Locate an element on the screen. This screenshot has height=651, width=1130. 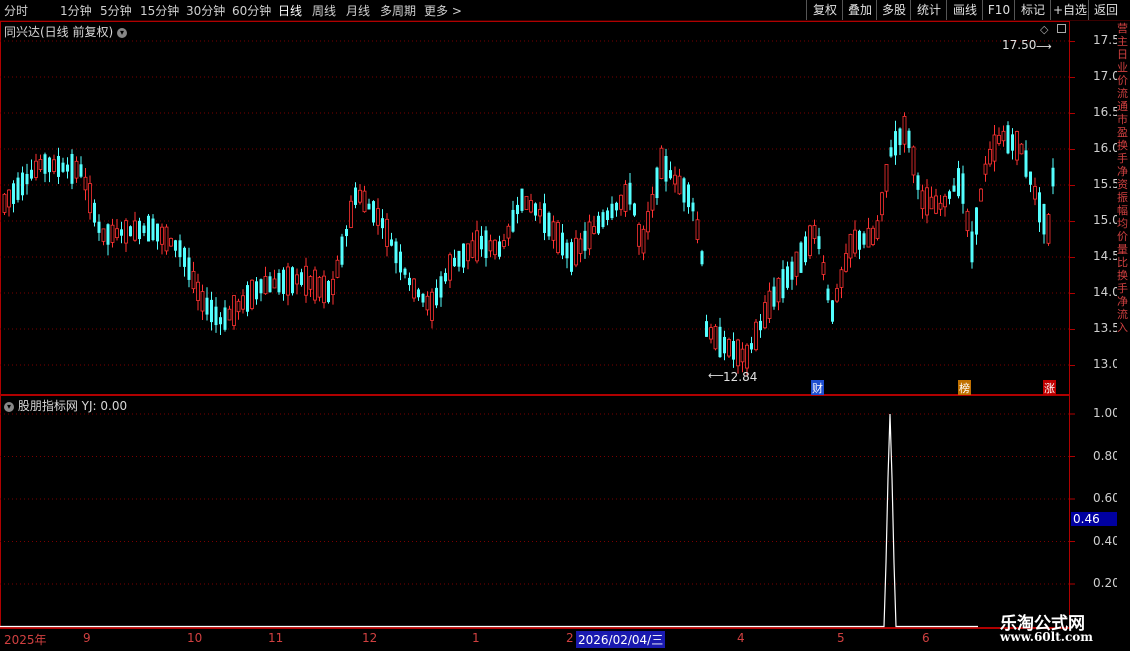
tab-15min: 15分钟 is located at coordinates (159, 10).